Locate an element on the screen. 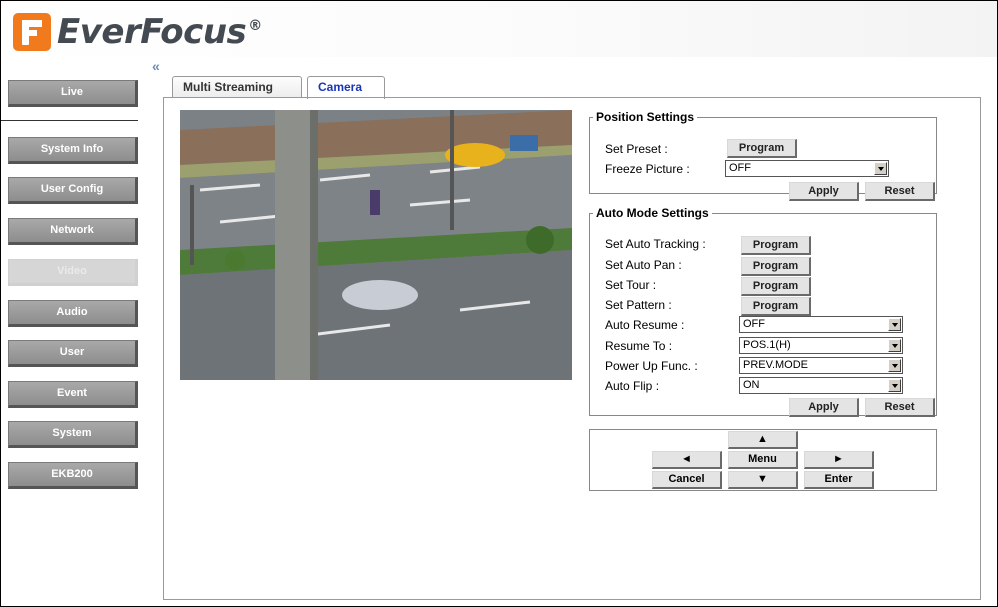 This screenshot has width=998, height=607. pattern-program-button: Program is located at coordinates (776, 306).